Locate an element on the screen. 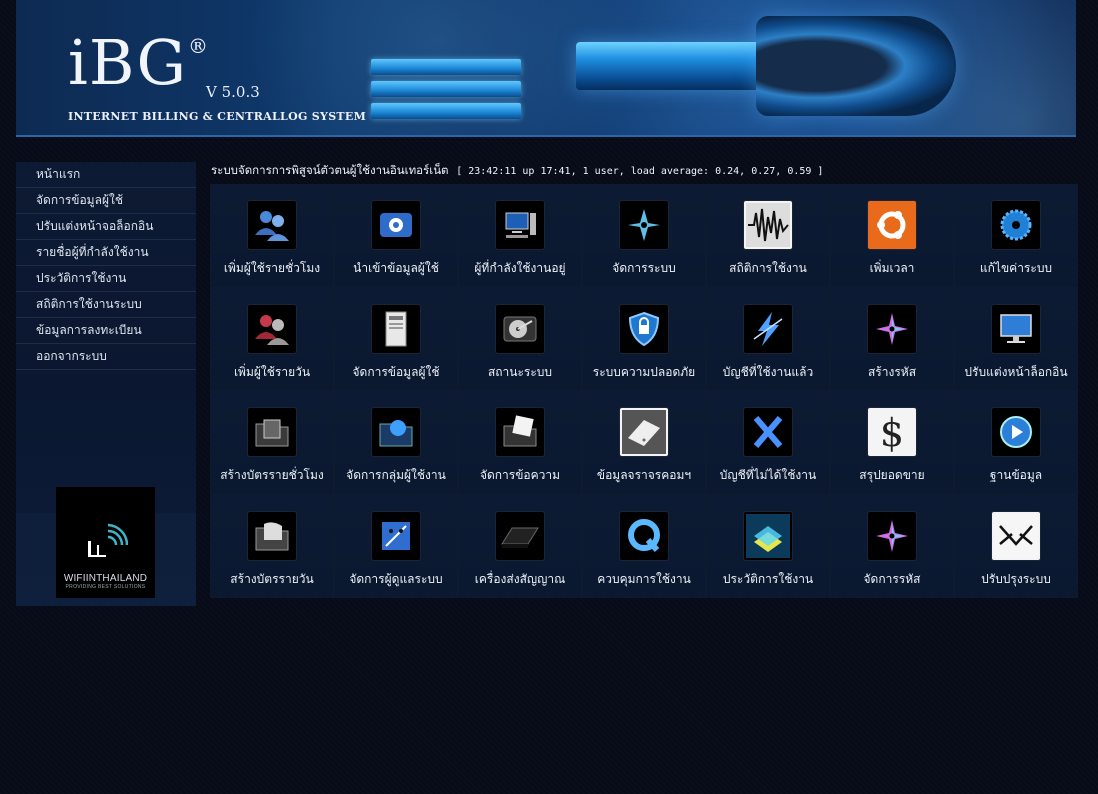 This screenshot has width=1098, height=794. grid-tile: เพิ่มเวลา is located at coordinates (892, 236).